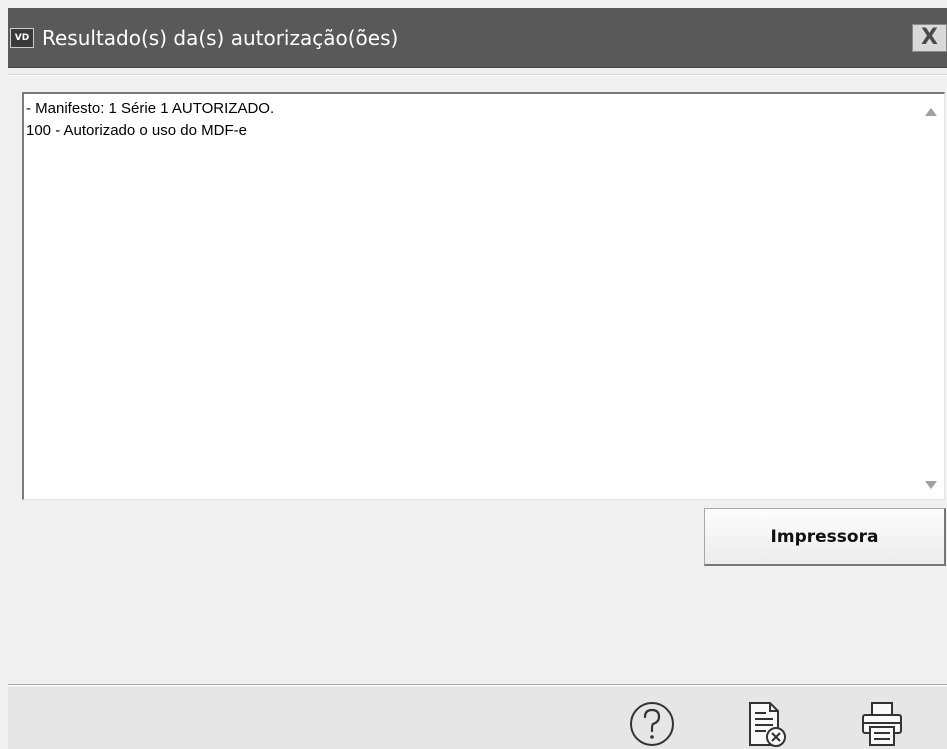  What do you see at coordinates (477, 75) in the screenshot?
I see `top-divider` at bounding box center [477, 75].